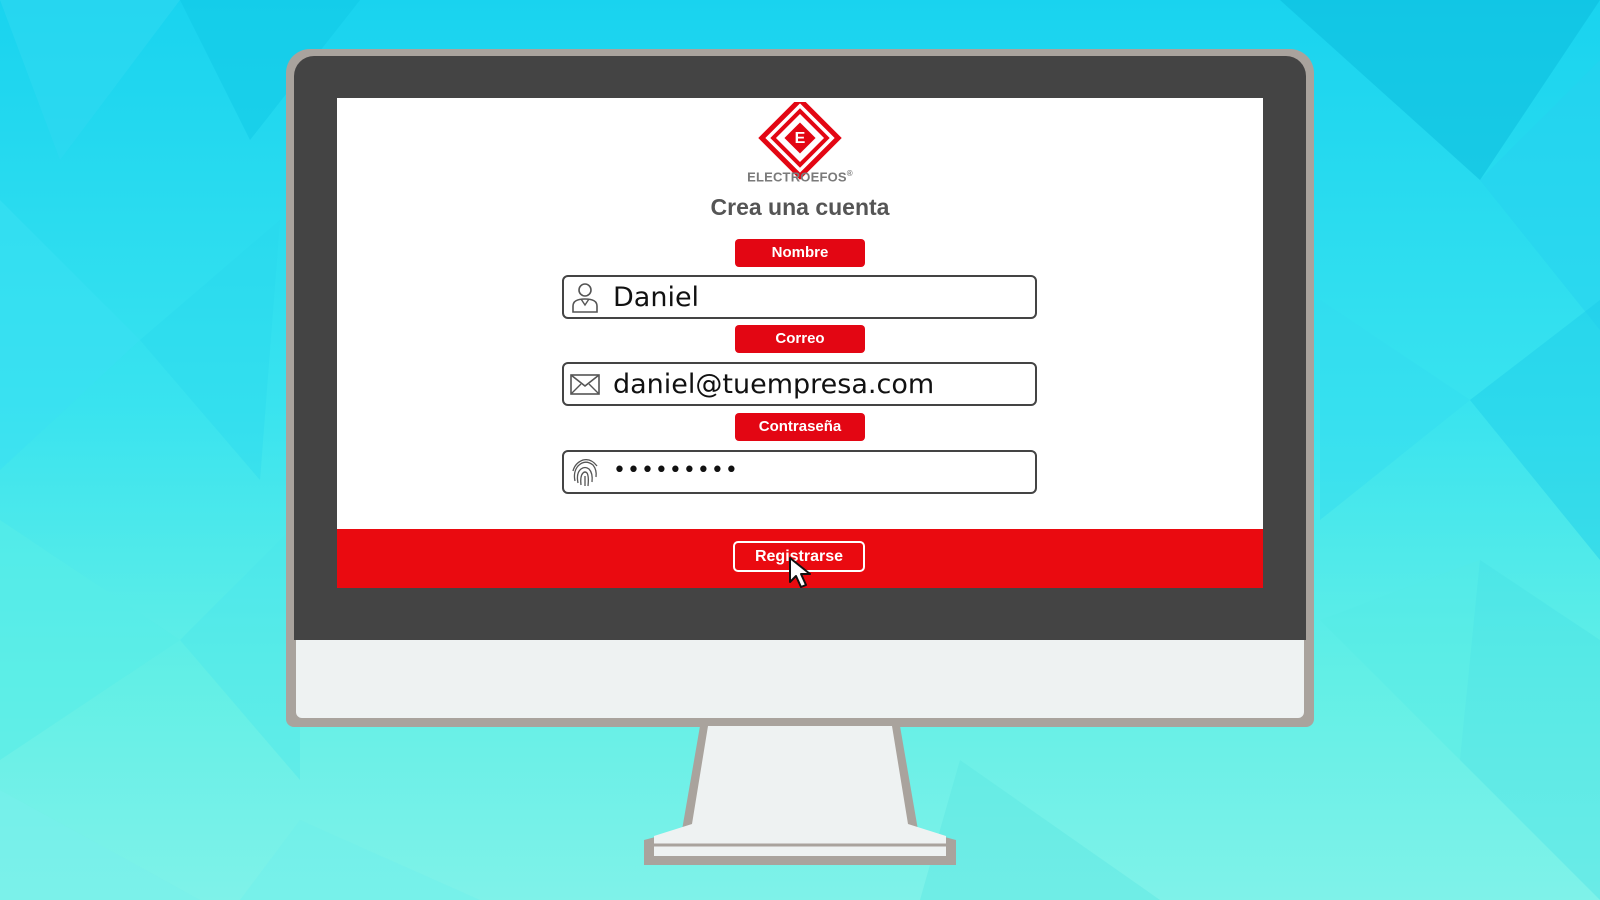  I want to click on email-value: daniel@tuempresa.com, so click(774, 384).